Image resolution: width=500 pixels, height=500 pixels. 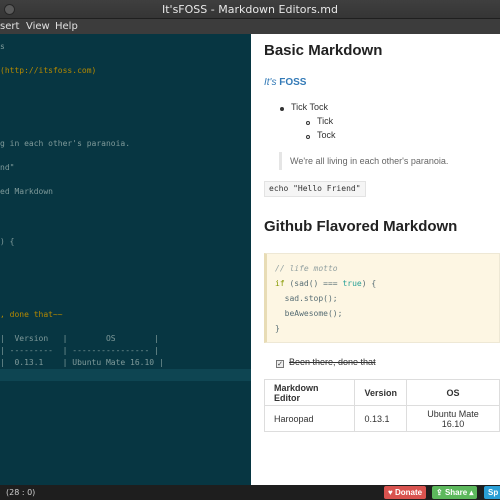 I want to click on code-text: sad.stop();, so click(x=306, y=298).